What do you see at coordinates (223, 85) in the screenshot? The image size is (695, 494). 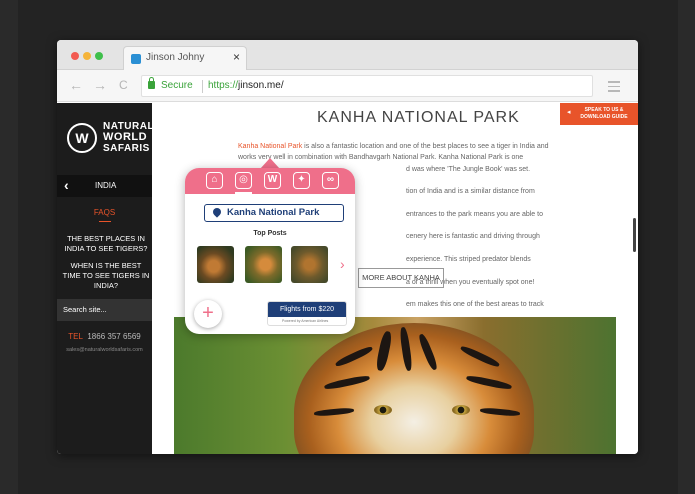 I see `url-protocol: https://` at bounding box center [223, 85].